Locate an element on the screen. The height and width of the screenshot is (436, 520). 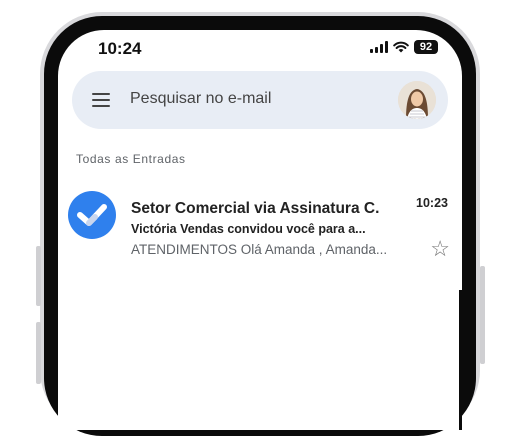
sender-avatar is located at coordinates (92, 215).